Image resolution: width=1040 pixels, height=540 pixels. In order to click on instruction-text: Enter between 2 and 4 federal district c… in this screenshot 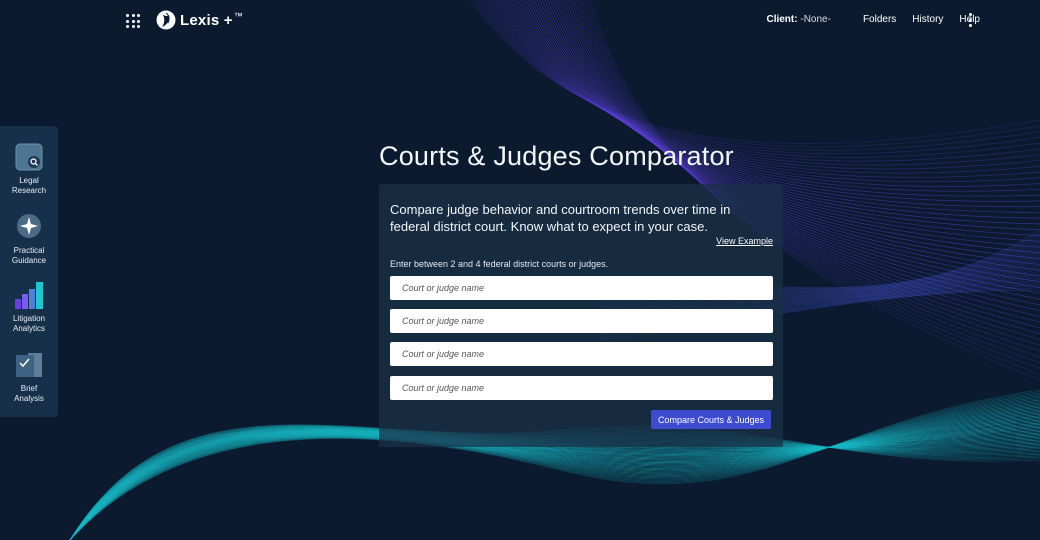, I will do `click(499, 264)`.